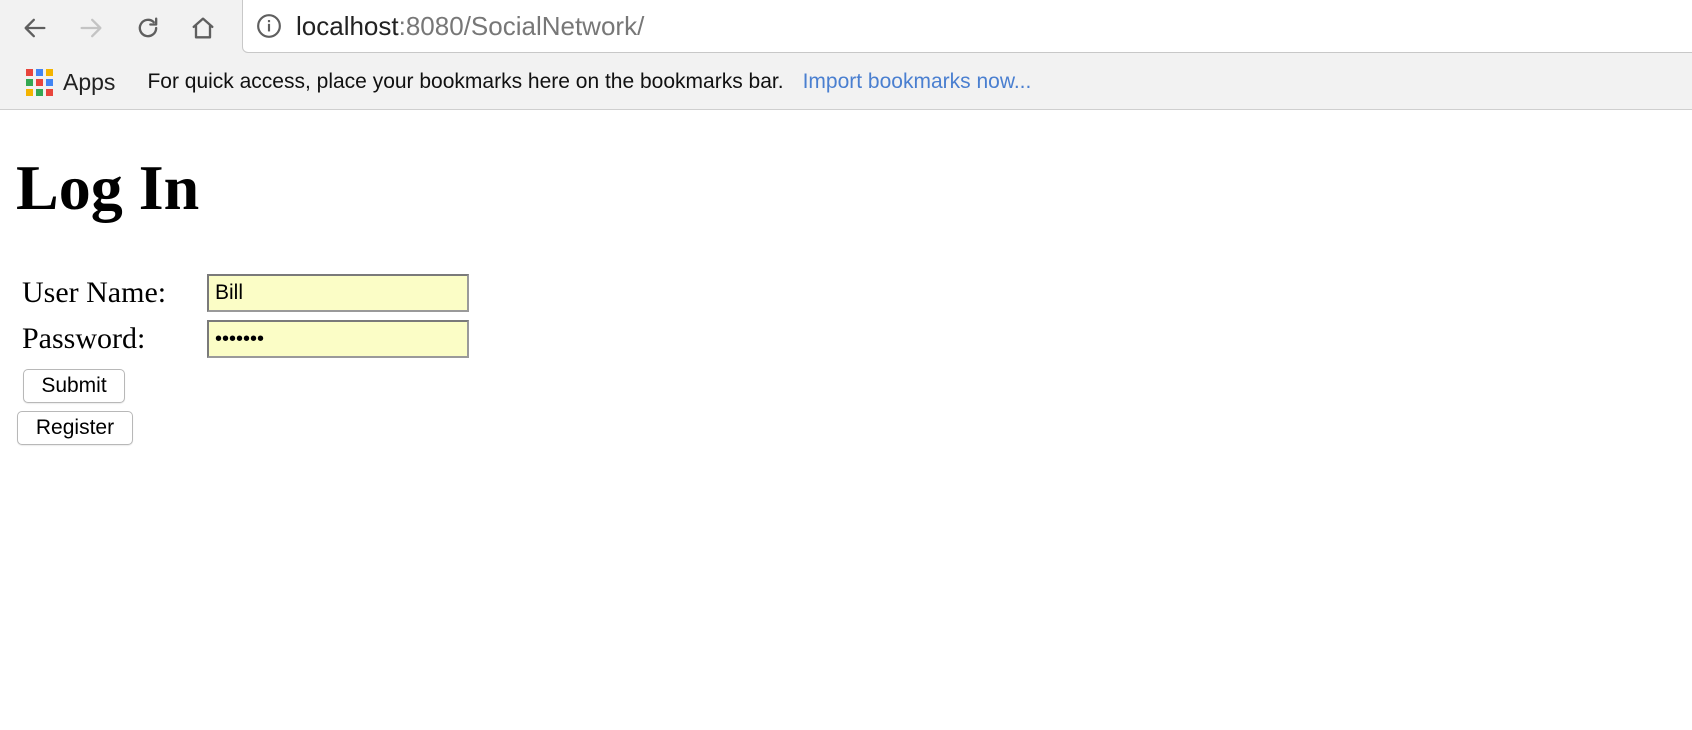  I want to click on username-row: User Name:, so click(245, 293).